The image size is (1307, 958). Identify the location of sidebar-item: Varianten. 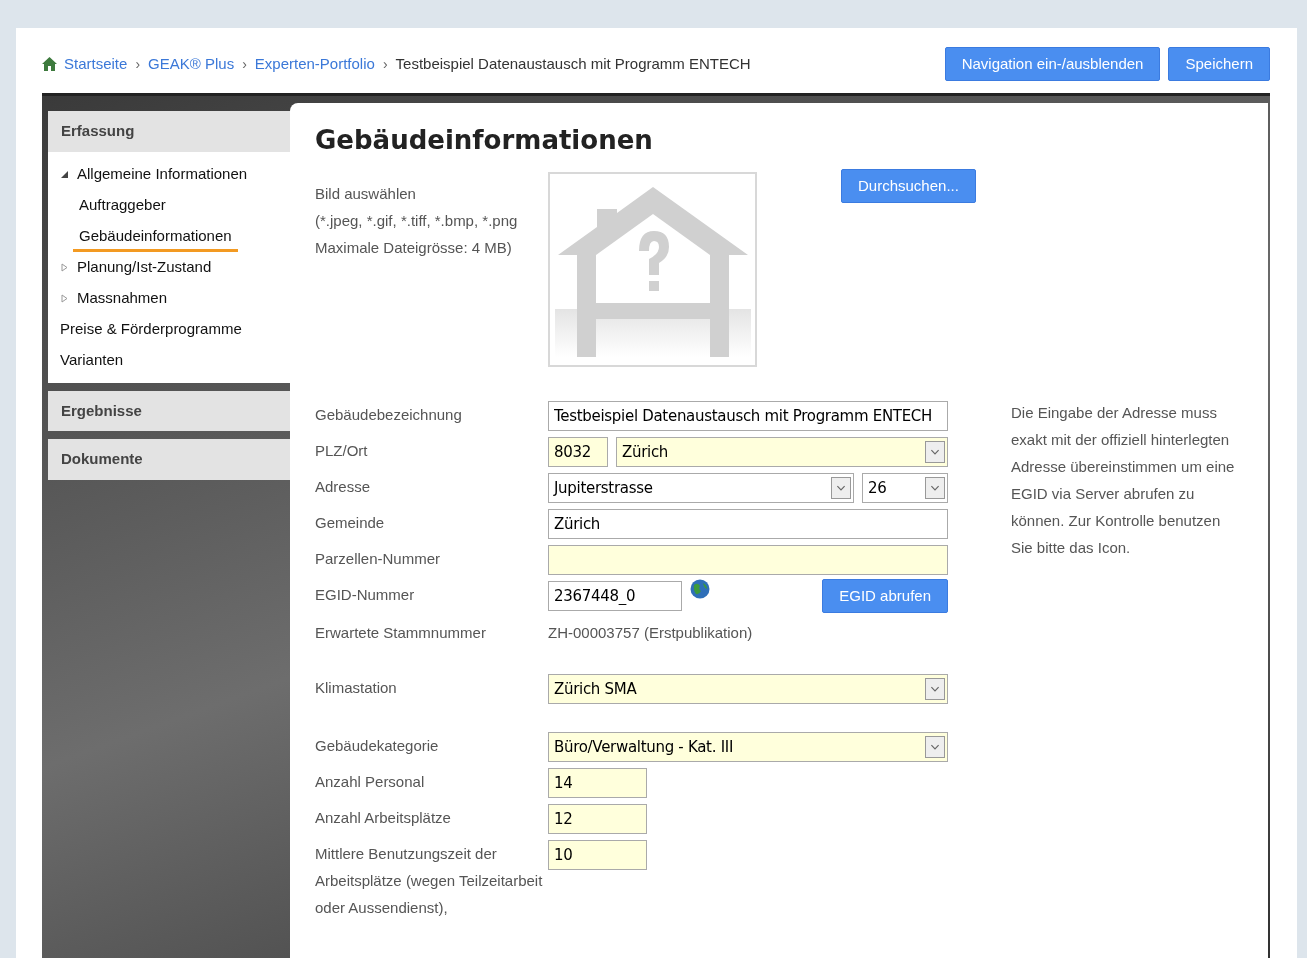
(169, 359).